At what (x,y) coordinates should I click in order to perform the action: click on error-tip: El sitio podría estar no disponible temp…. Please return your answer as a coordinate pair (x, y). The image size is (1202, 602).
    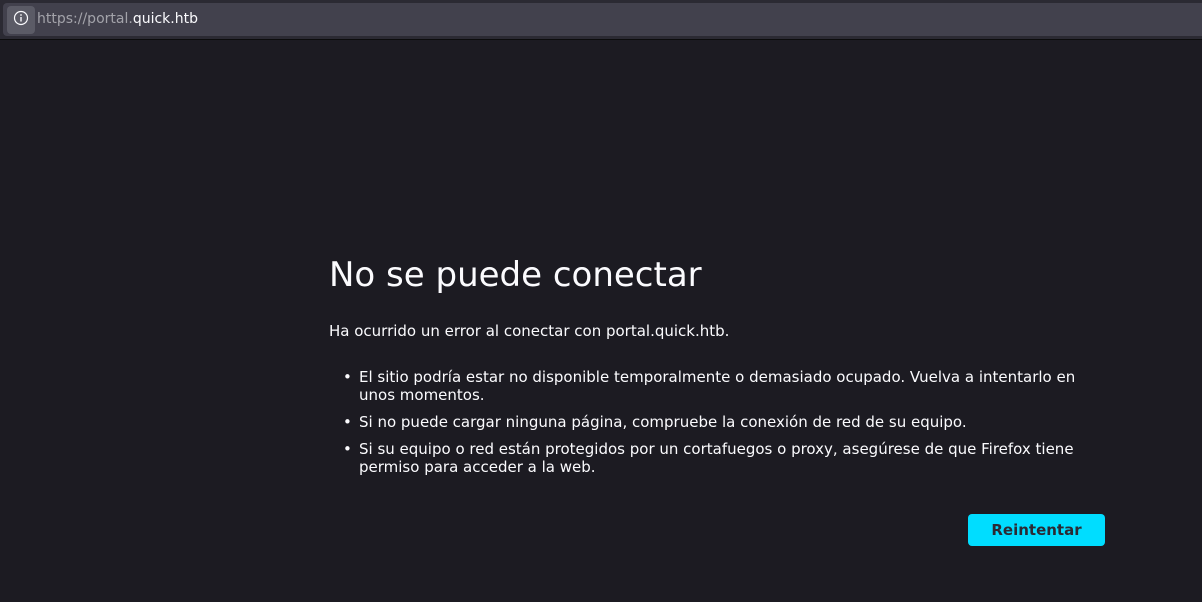
    Looking at the image, I should click on (724, 386).